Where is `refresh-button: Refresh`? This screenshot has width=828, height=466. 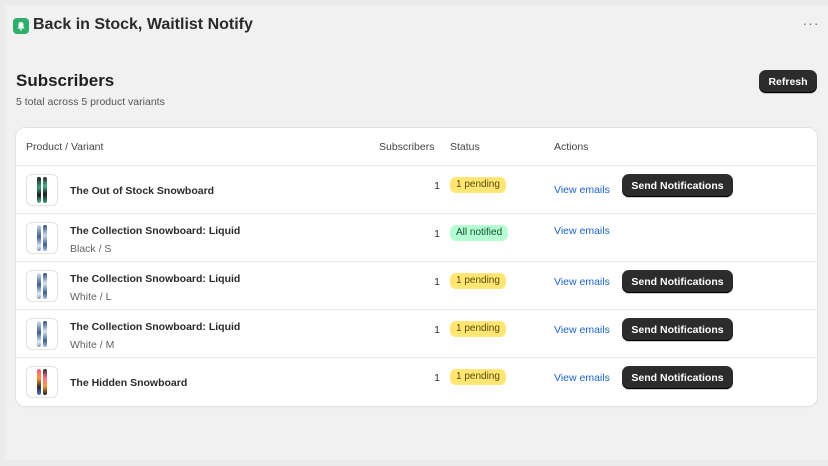 refresh-button: Refresh is located at coordinates (788, 81).